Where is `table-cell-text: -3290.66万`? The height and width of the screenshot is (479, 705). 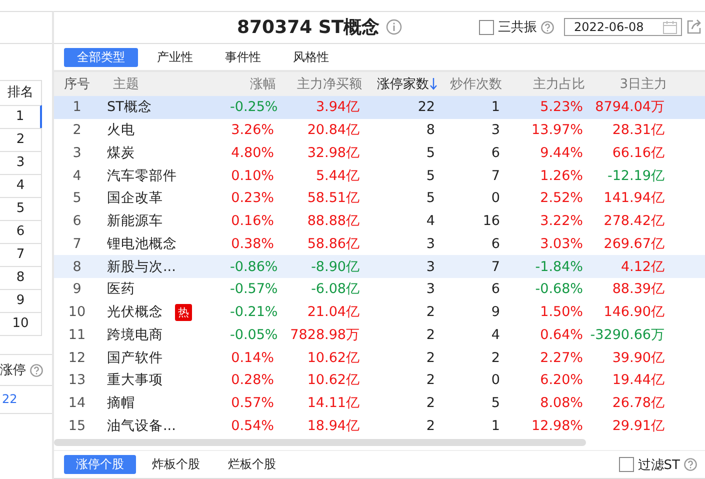 table-cell-text: -3290.66万 is located at coordinates (627, 335).